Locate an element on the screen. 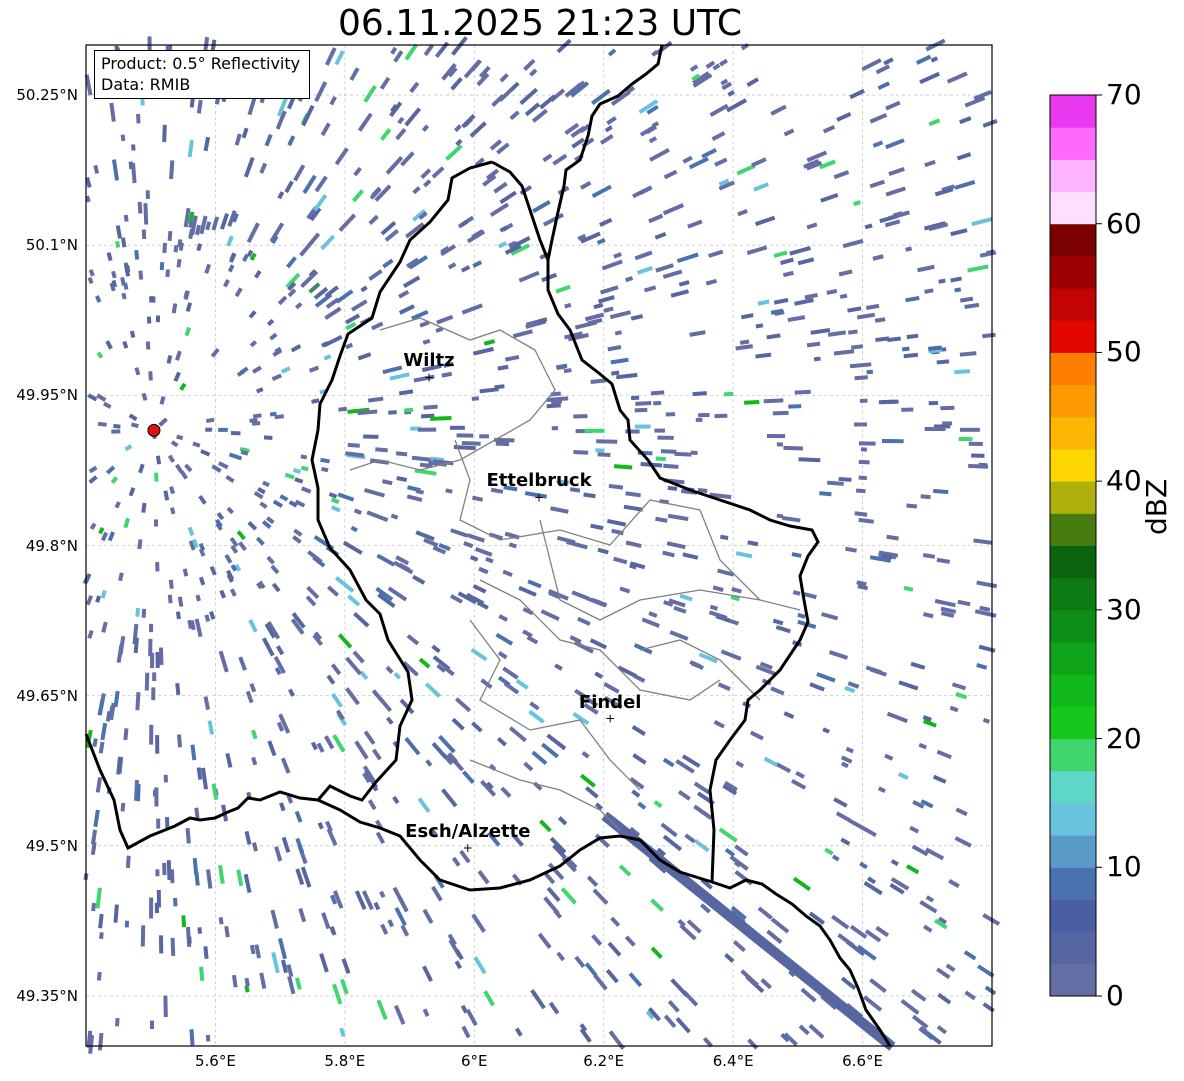  lat-tick-label: 49.8°N is located at coordinates (51, 545).